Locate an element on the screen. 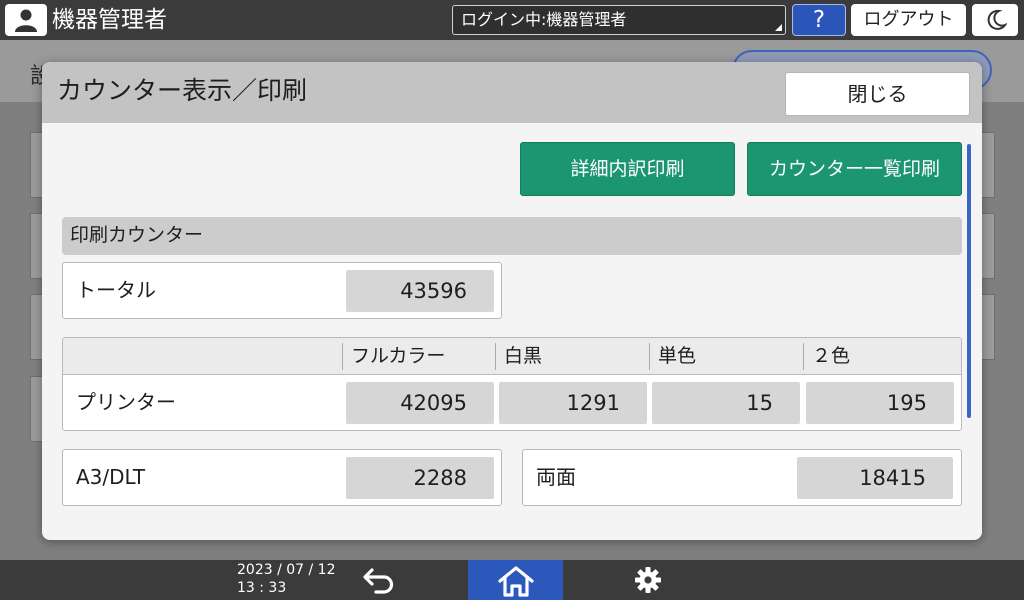 This screenshot has width=1024, height=600. duplex-value: 18415 is located at coordinates (875, 478).